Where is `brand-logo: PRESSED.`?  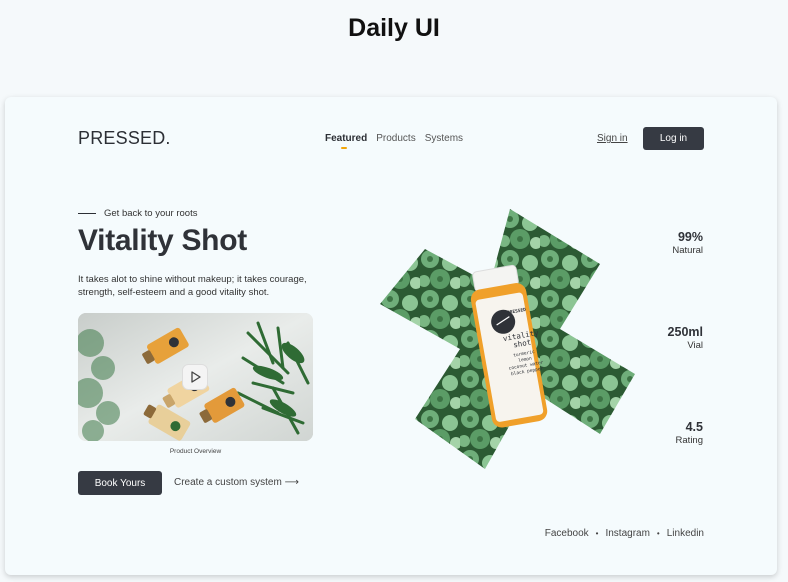 brand-logo: PRESSED. is located at coordinates (124, 138).